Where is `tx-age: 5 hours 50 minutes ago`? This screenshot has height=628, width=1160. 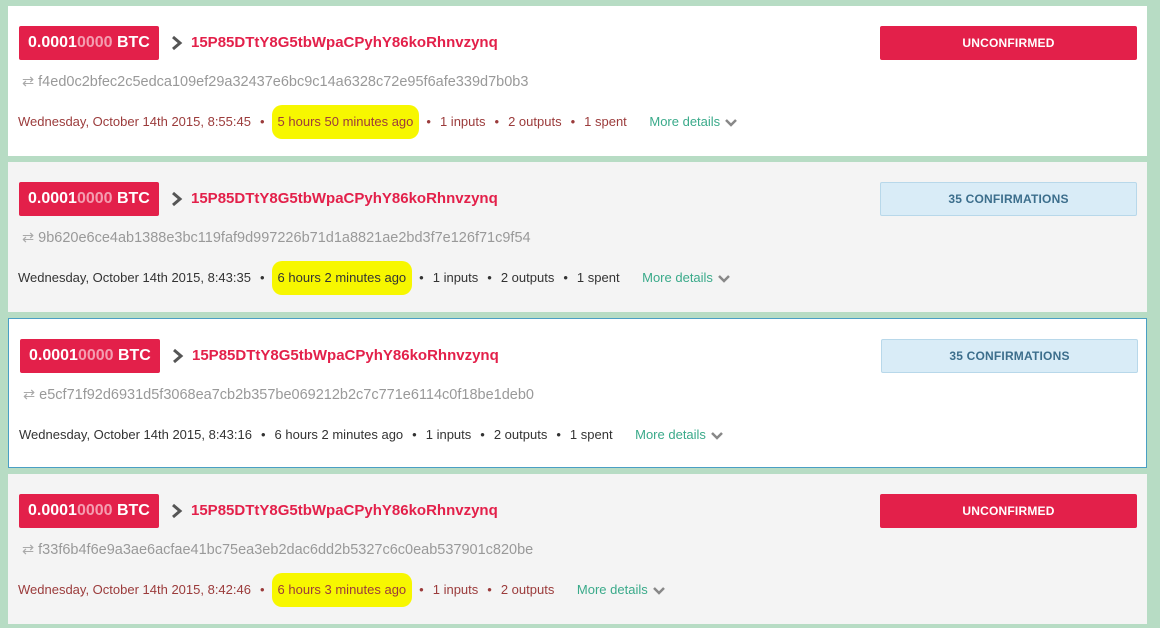 tx-age: 5 hours 50 minutes ago is located at coordinates (345, 121).